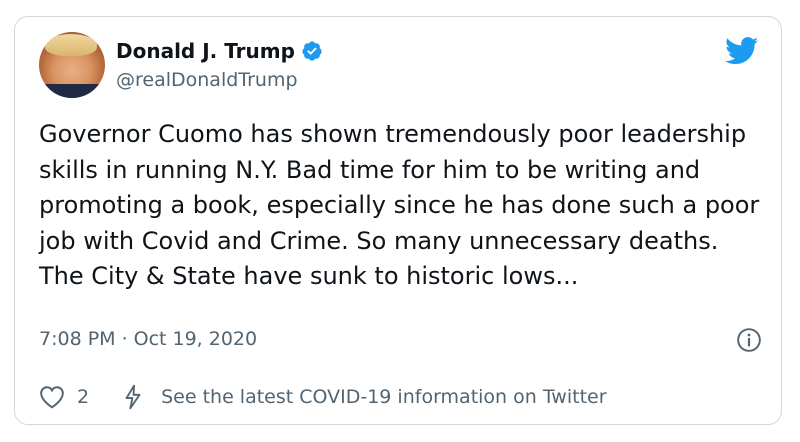  I want to click on avatar, so click(72, 65).